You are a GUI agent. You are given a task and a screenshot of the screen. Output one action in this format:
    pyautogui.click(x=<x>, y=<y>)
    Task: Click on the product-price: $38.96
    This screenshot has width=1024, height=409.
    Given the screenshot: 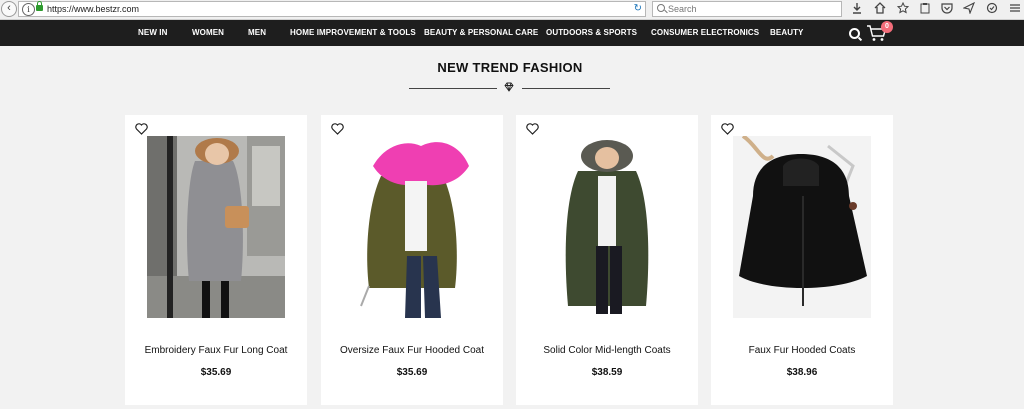 What is the action you would take?
    pyautogui.click(x=802, y=372)
    